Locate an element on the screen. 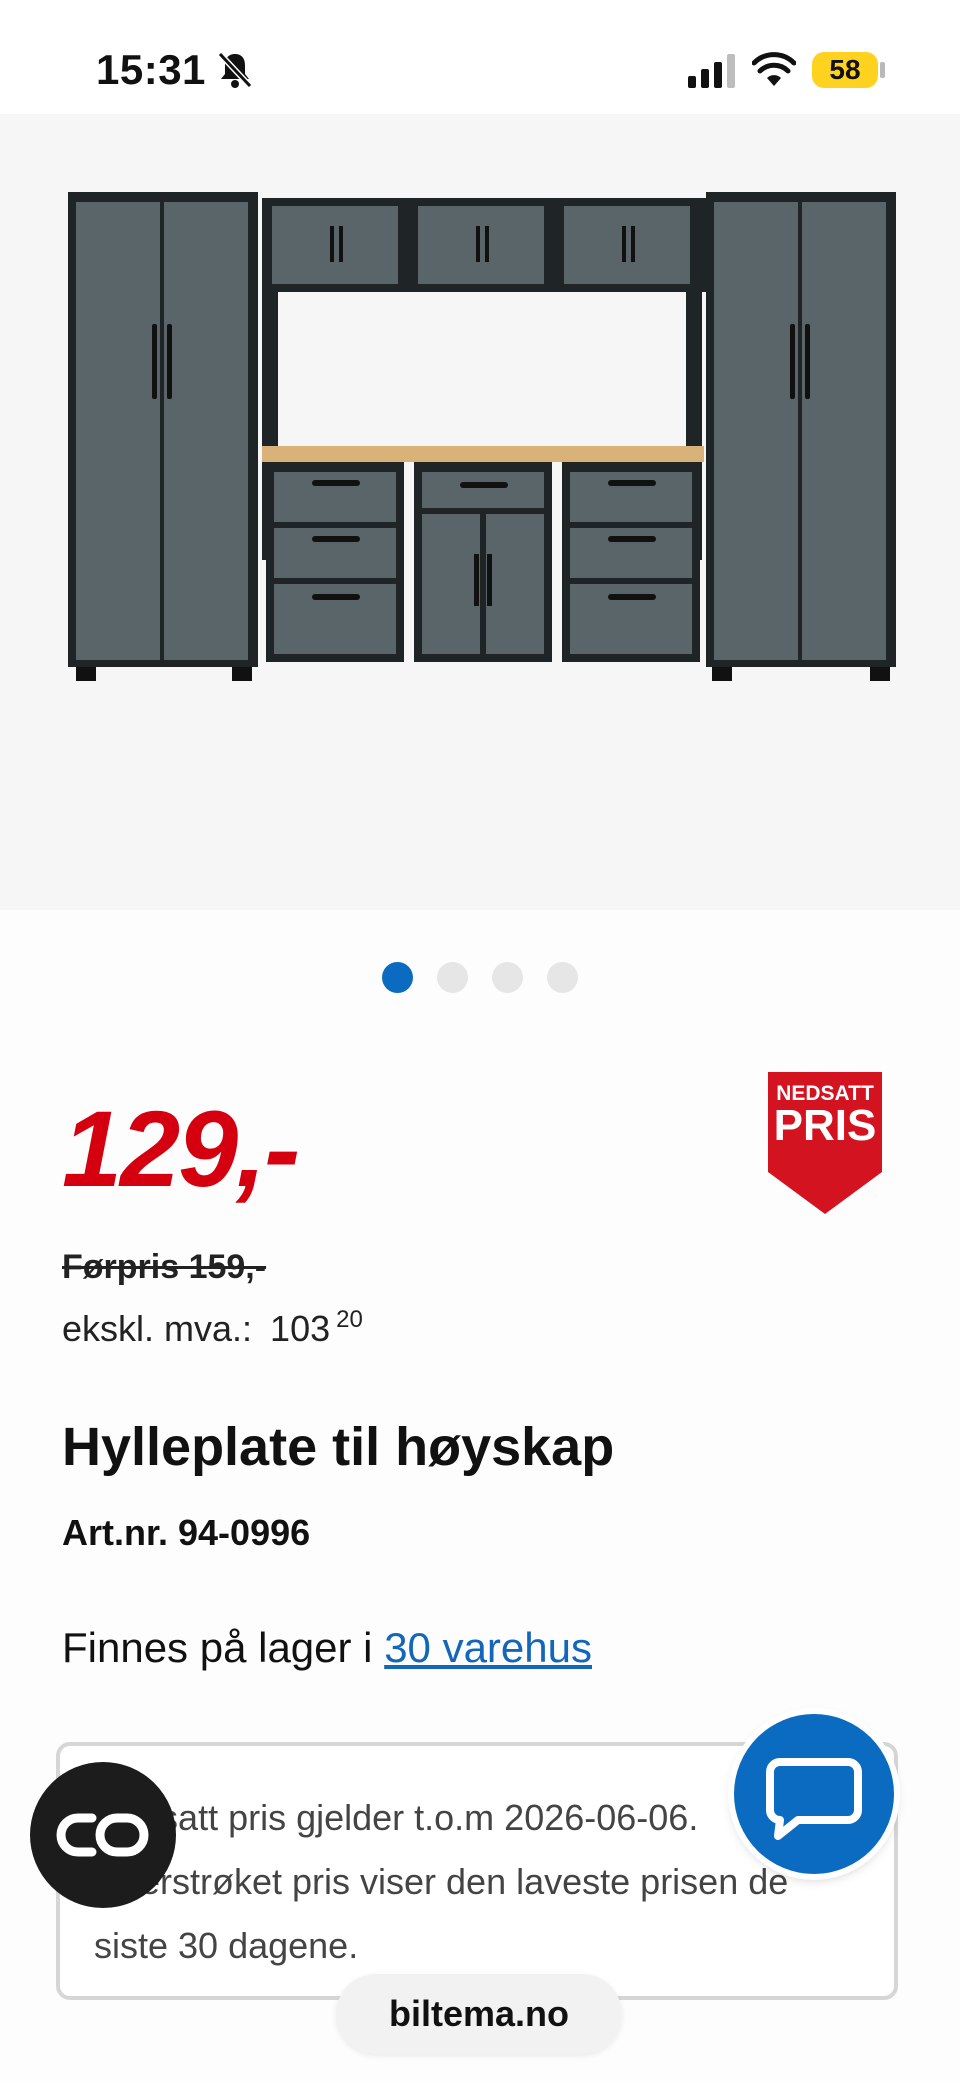  co-icon is located at coordinates (102, 1835).